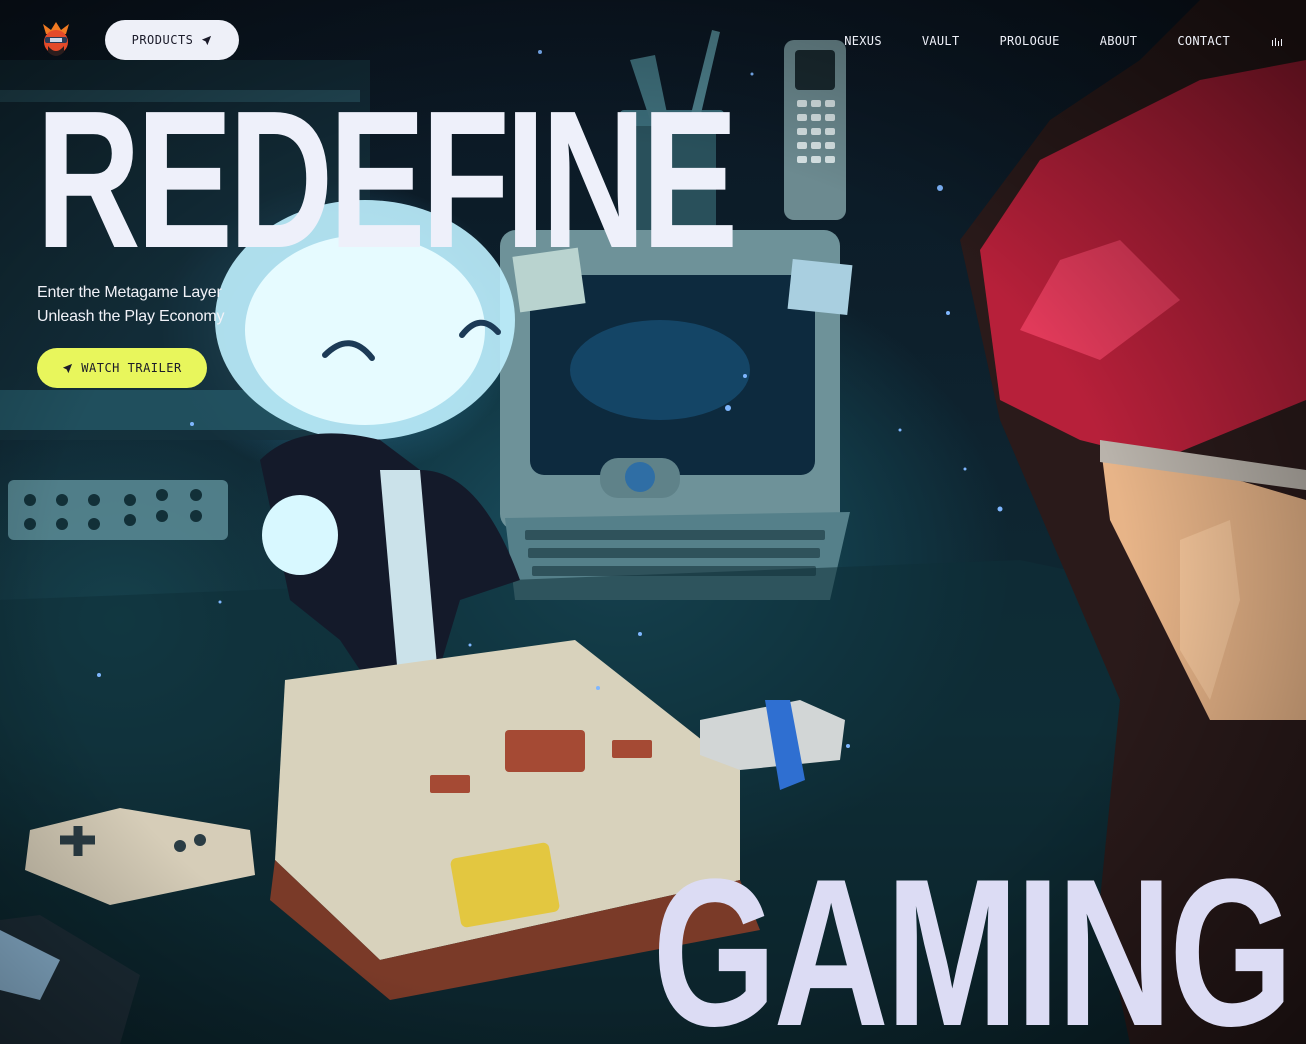 Image resolution: width=1306 pixels, height=1044 pixels. Describe the element at coordinates (131, 368) in the screenshot. I see `watch-trailer-label: WATCH TRAILER` at that location.